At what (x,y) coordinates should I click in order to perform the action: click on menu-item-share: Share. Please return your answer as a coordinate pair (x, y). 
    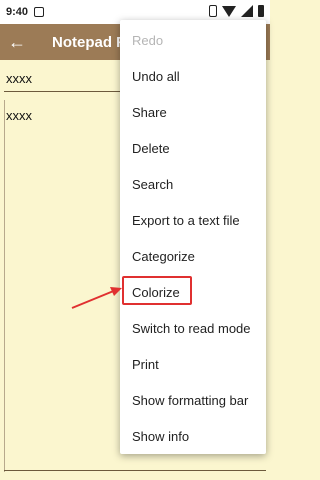
    Looking at the image, I should click on (193, 112).